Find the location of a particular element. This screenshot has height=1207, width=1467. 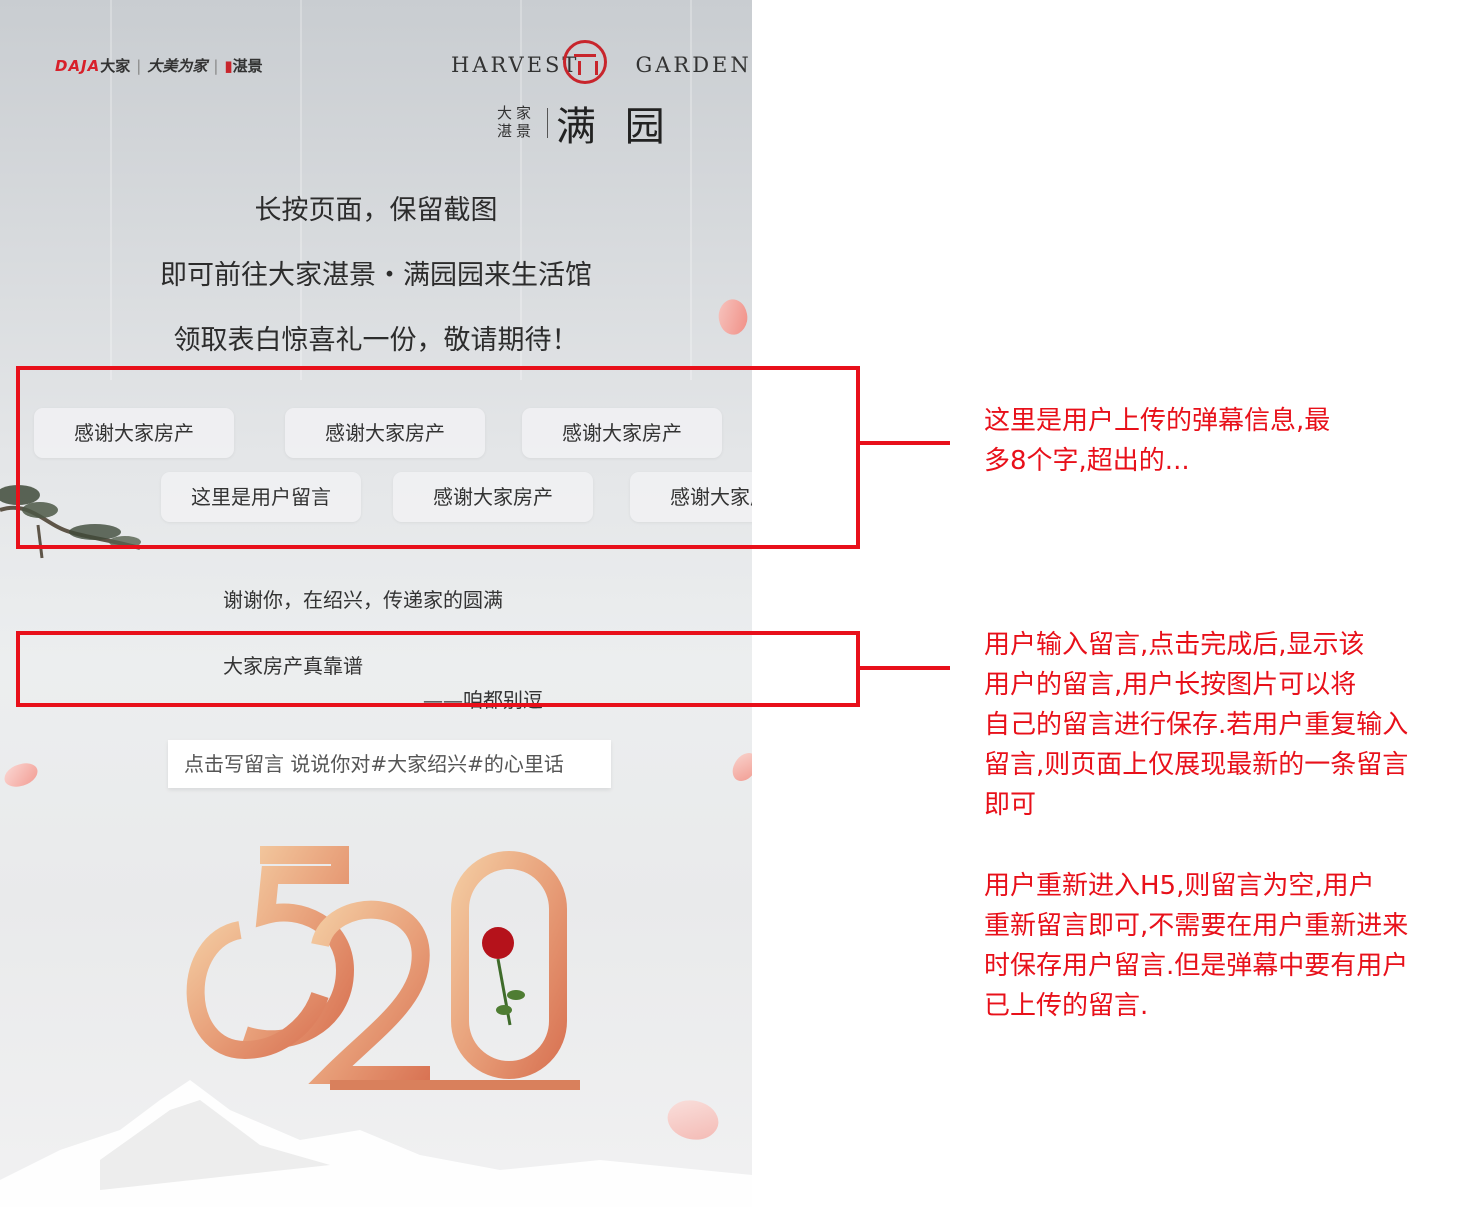

brand-logos: DAJA大家 | 大美为家 | ▮湛景 is located at coordinates (159, 66).